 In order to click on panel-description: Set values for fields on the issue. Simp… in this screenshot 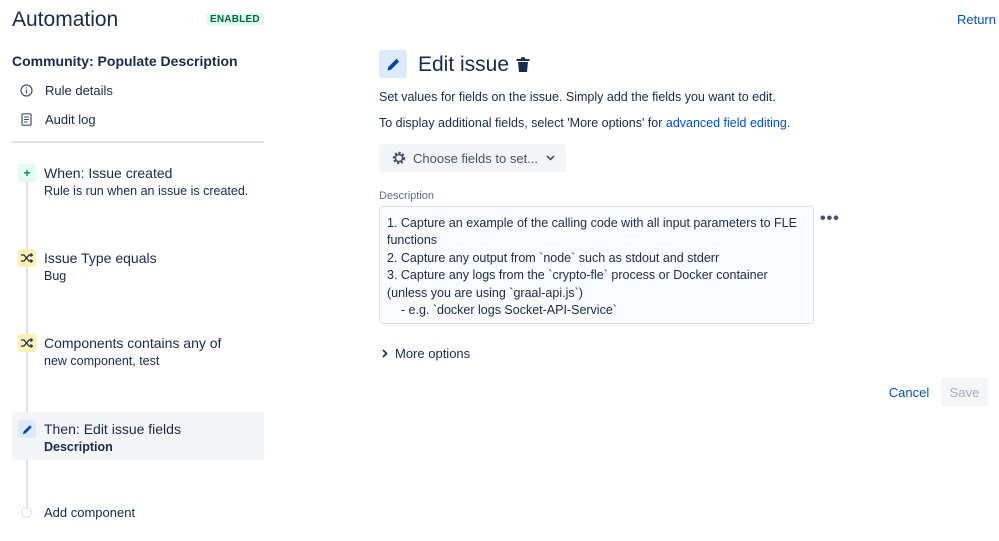, I will do `click(577, 97)`.